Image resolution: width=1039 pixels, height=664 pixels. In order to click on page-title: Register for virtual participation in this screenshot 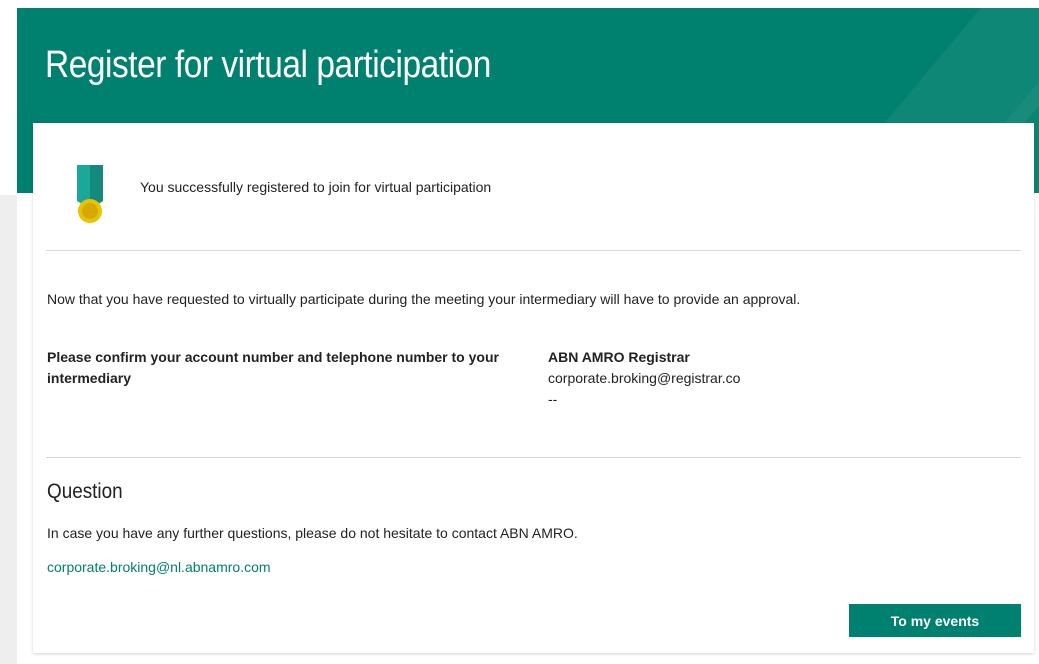, I will do `click(268, 65)`.